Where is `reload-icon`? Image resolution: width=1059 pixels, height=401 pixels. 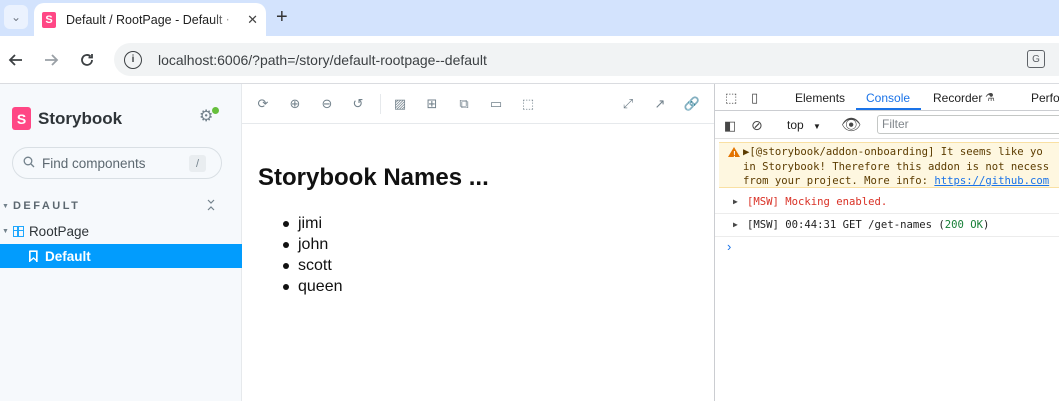
reload-icon is located at coordinates (87, 60).